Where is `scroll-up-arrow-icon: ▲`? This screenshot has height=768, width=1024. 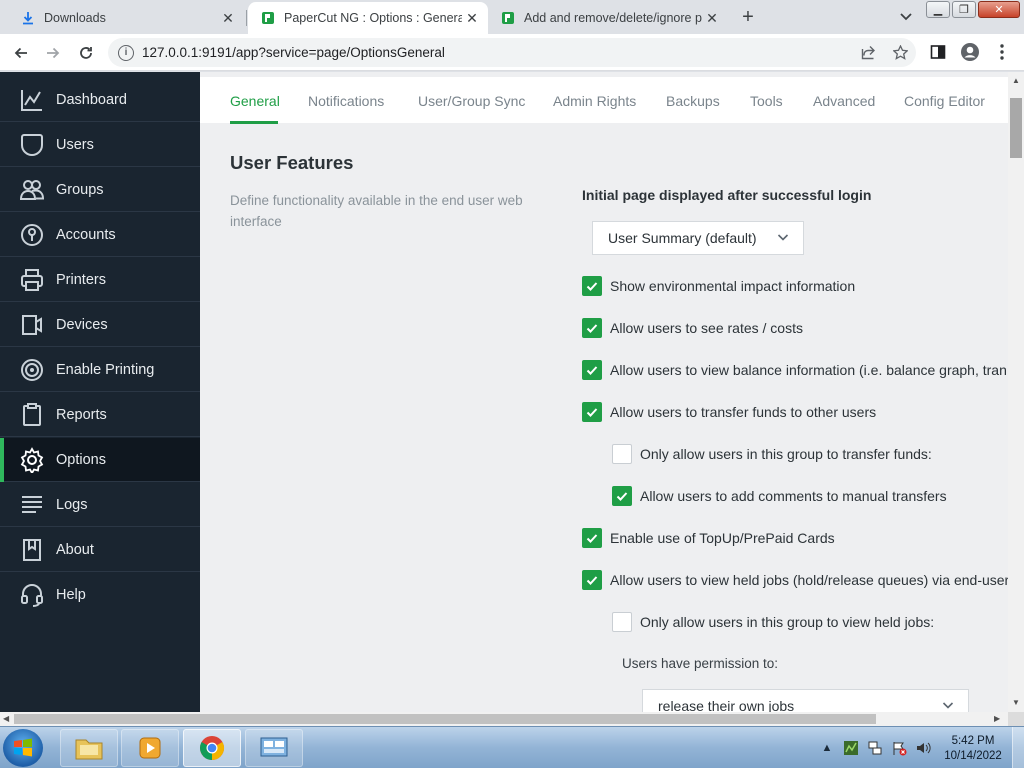 scroll-up-arrow-icon: ▲ is located at coordinates (1016, 80).